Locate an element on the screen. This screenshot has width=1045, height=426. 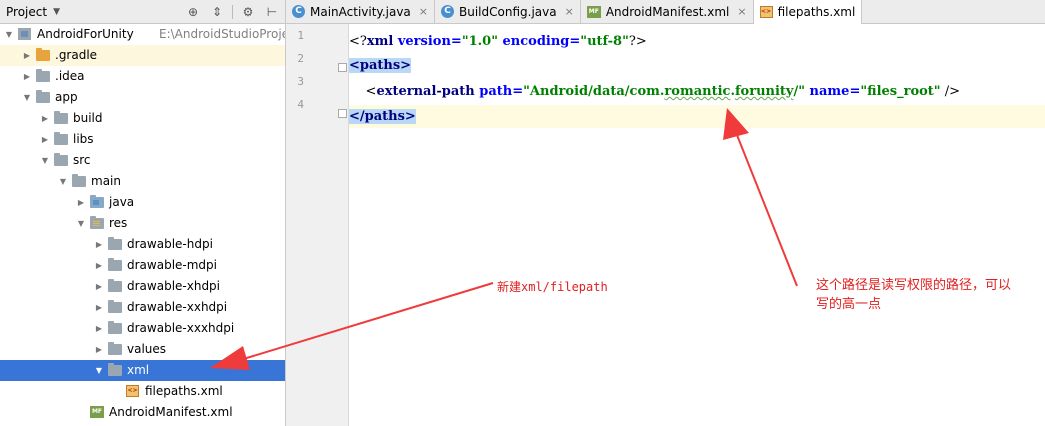
manifest-icon: MF is located at coordinates (593, 11).